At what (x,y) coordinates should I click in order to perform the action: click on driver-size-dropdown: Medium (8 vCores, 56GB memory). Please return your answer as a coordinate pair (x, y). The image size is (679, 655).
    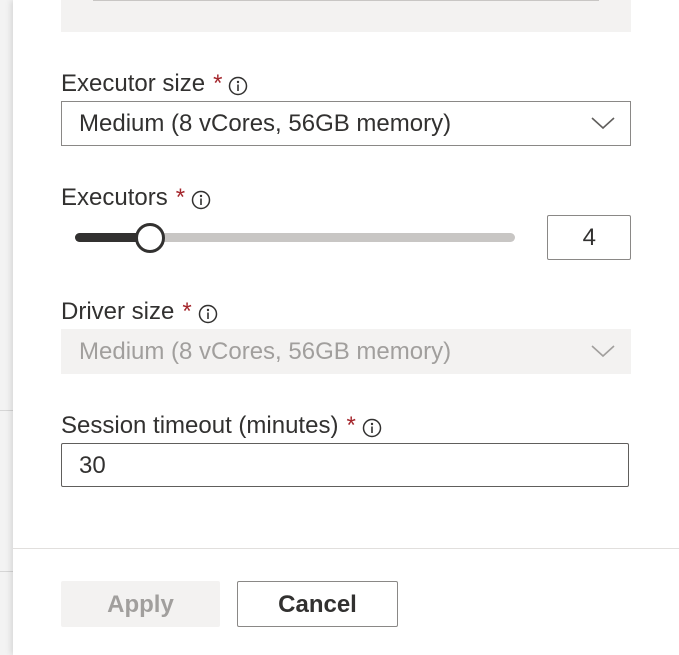
    Looking at the image, I should click on (346, 351).